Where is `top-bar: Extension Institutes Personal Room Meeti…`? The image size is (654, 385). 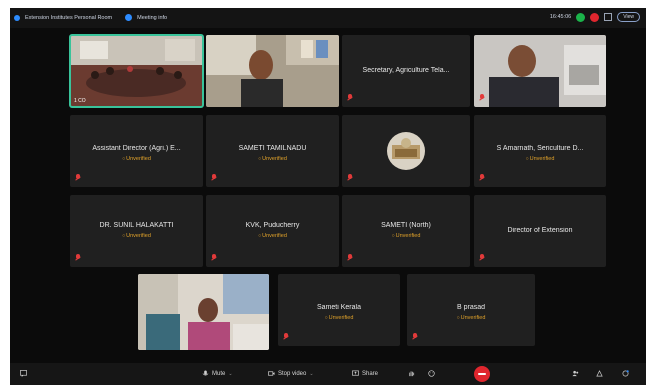
top-bar: Extension Institutes Personal Room Meeti… is located at coordinates (328, 18).